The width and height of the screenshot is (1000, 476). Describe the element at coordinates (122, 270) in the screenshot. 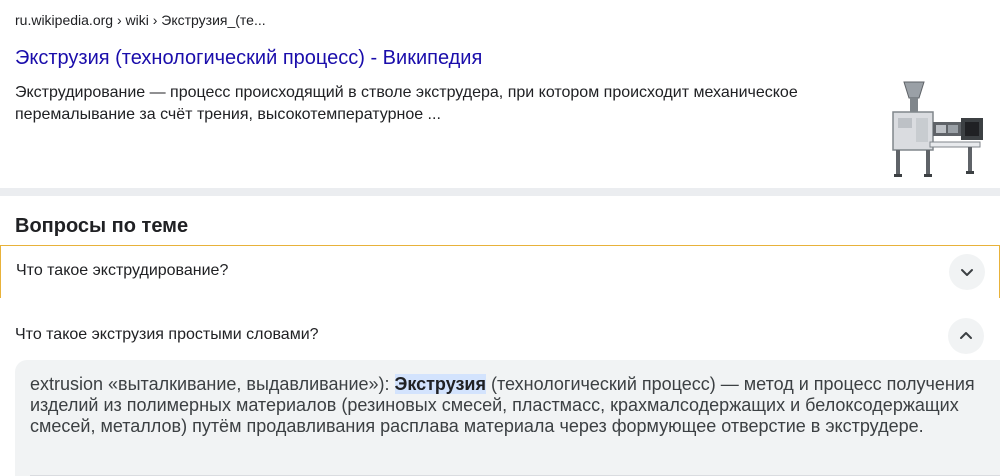

I see `paa-question-text: Что такое экструдирование?` at that location.